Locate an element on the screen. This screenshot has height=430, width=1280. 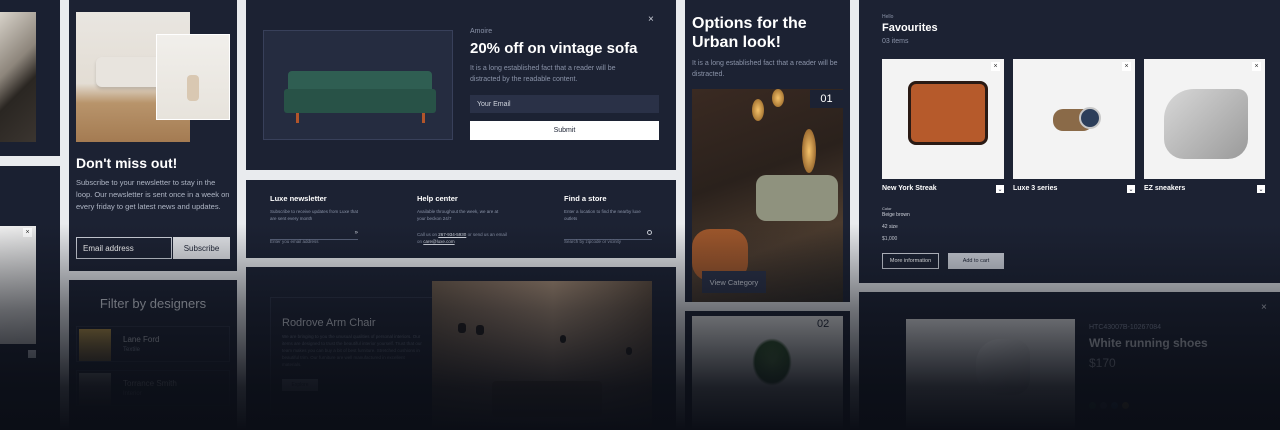
submit-button: Submit is located at coordinates (564, 130).